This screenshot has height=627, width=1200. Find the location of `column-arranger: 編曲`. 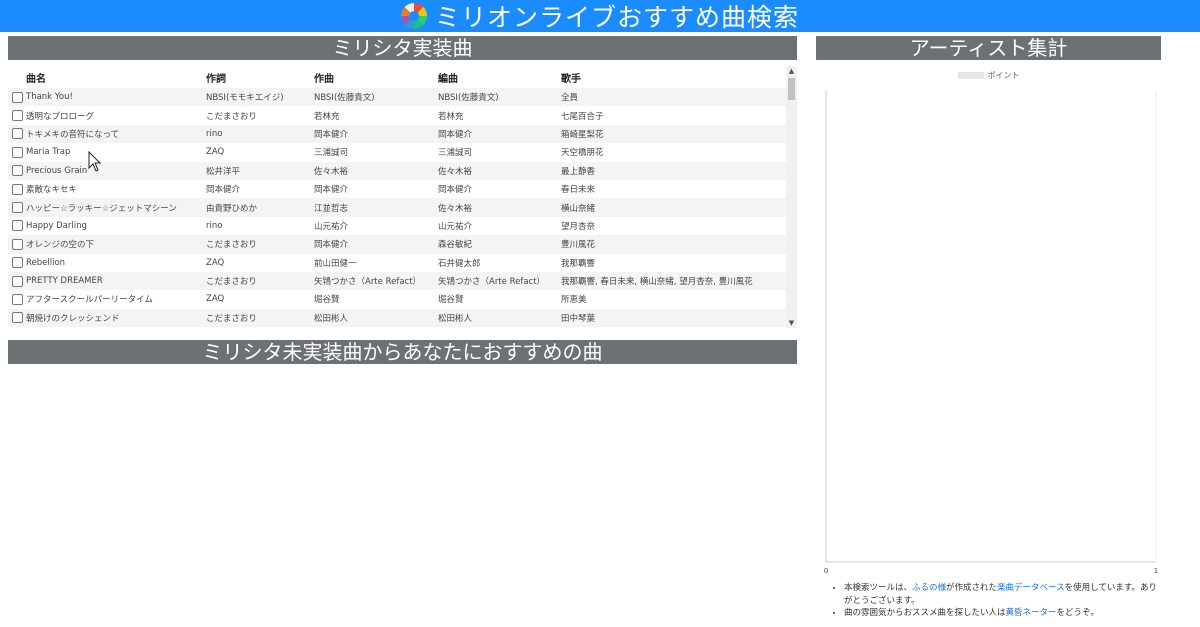

column-arranger: 編曲 is located at coordinates (448, 79).